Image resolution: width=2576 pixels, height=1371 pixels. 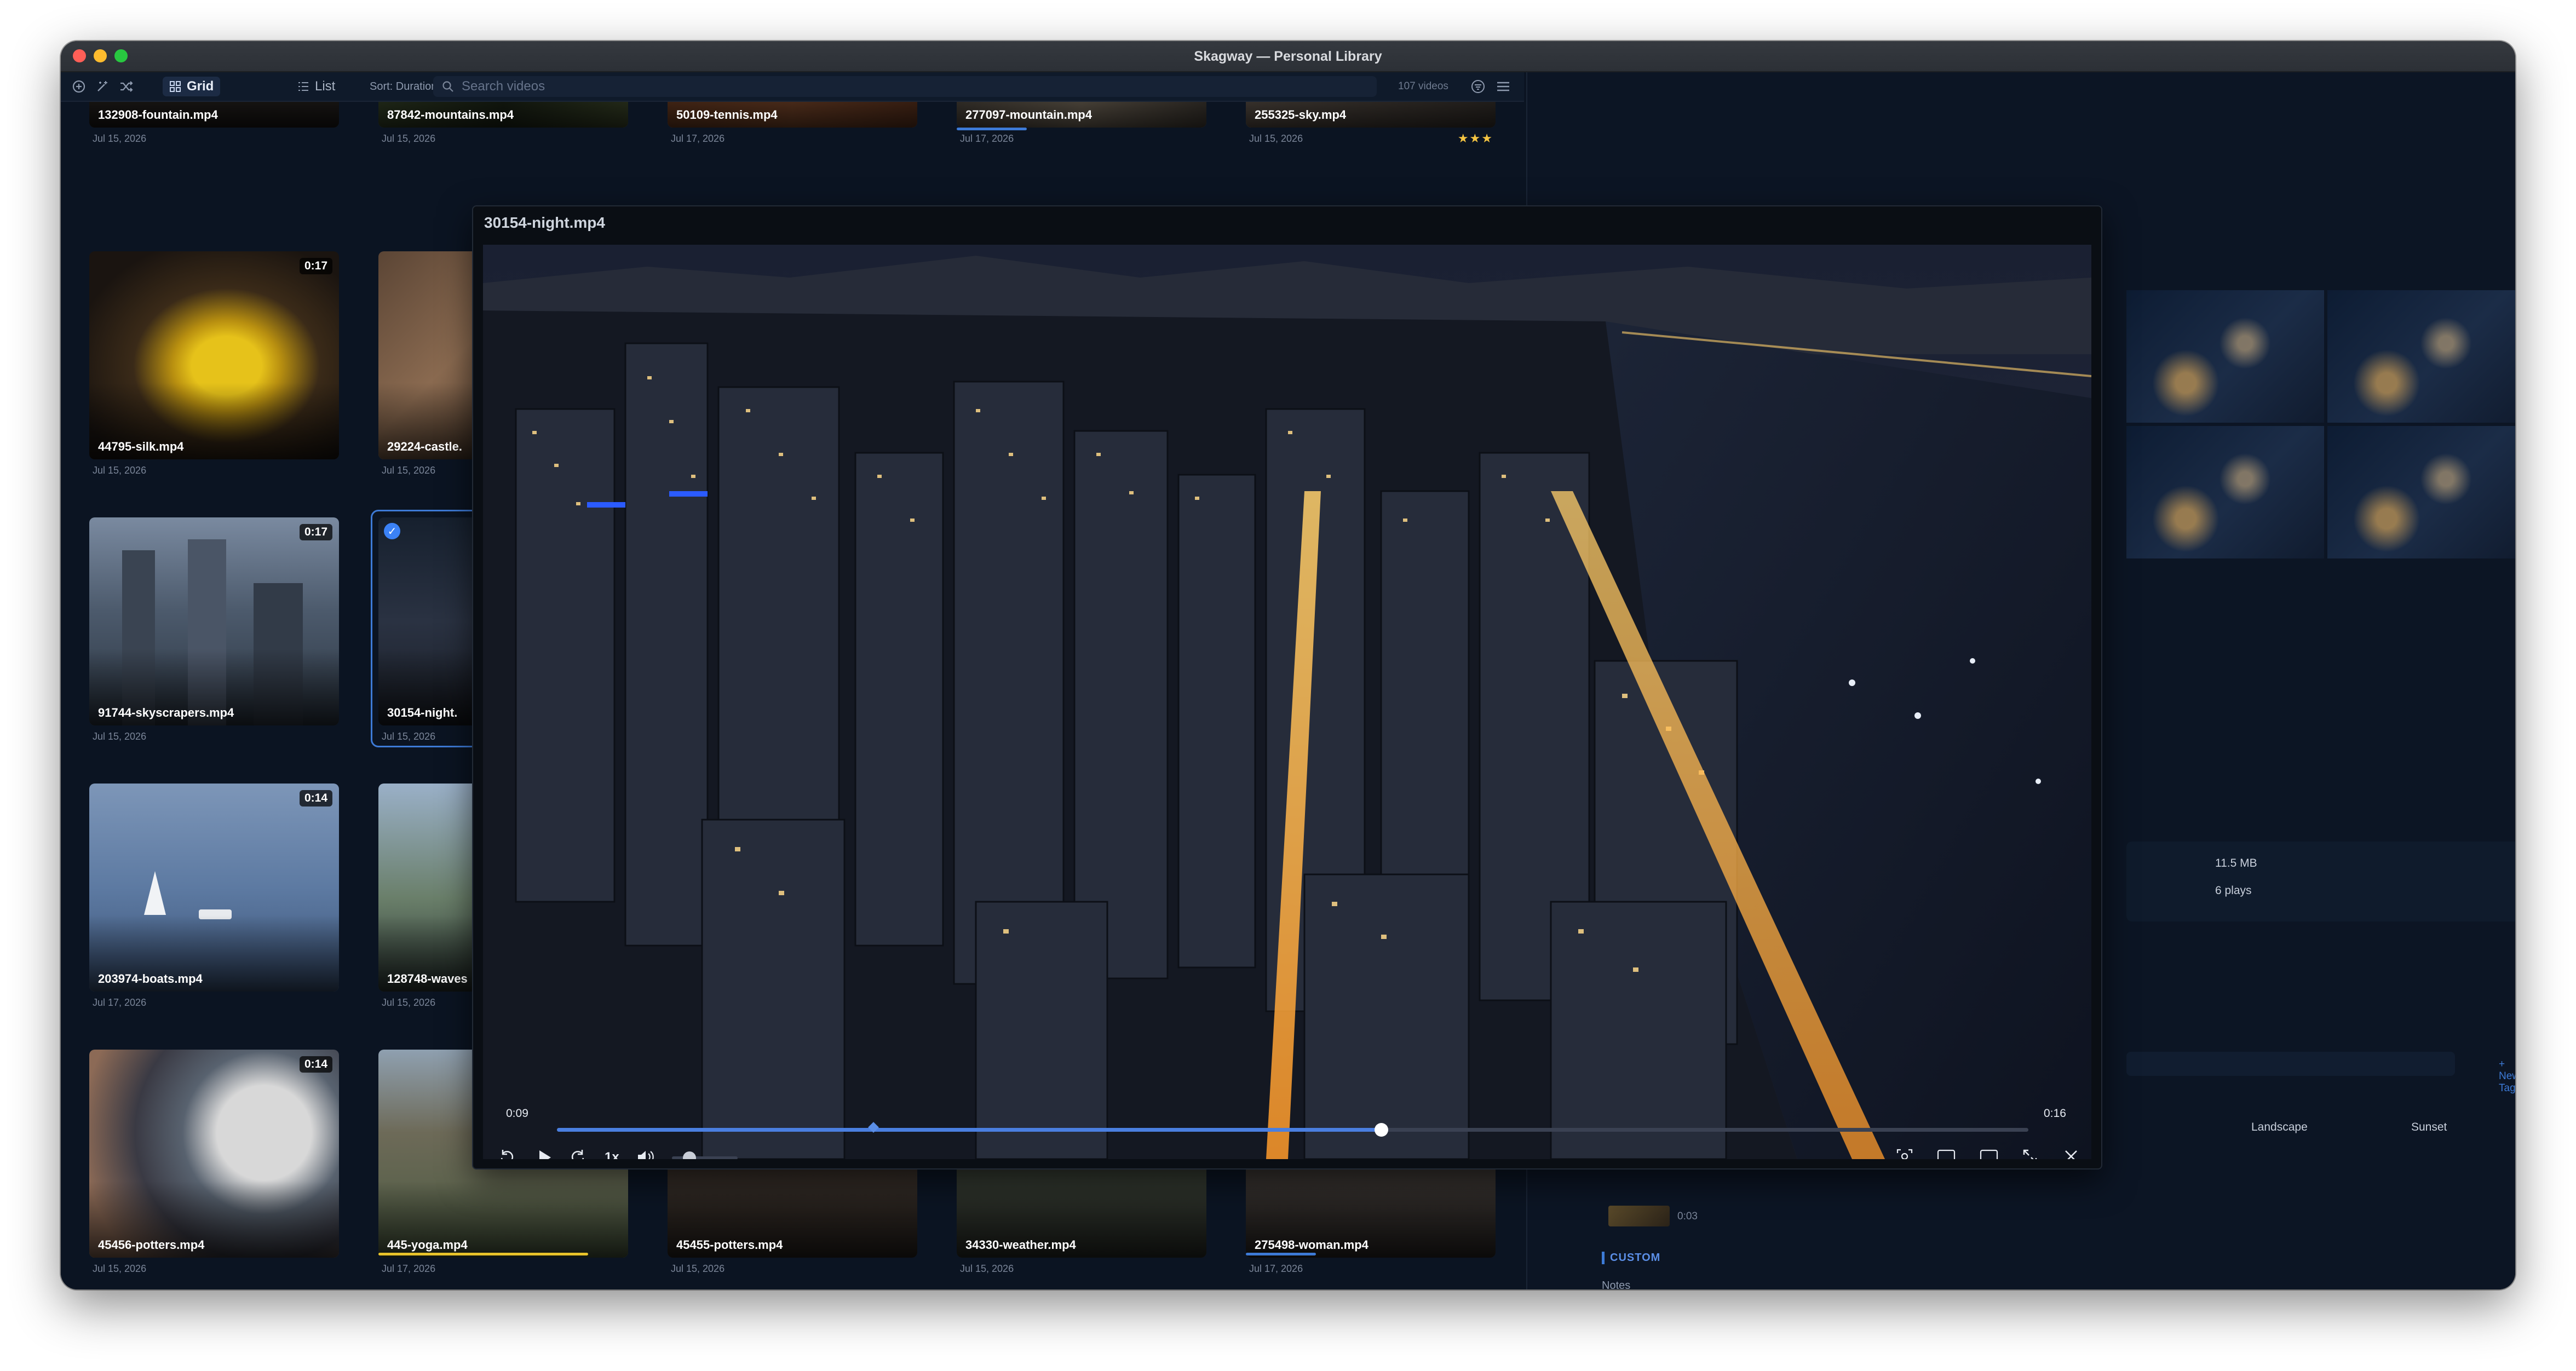 I want to click on video-filename: 45455-potters.mp4, so click(x=729, y=1245).